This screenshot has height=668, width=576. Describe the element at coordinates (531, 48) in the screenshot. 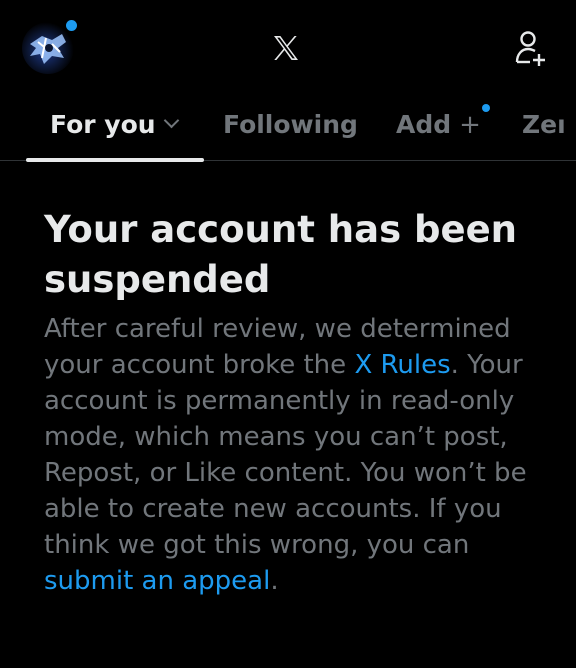

I see `add-user-icon` at that location.